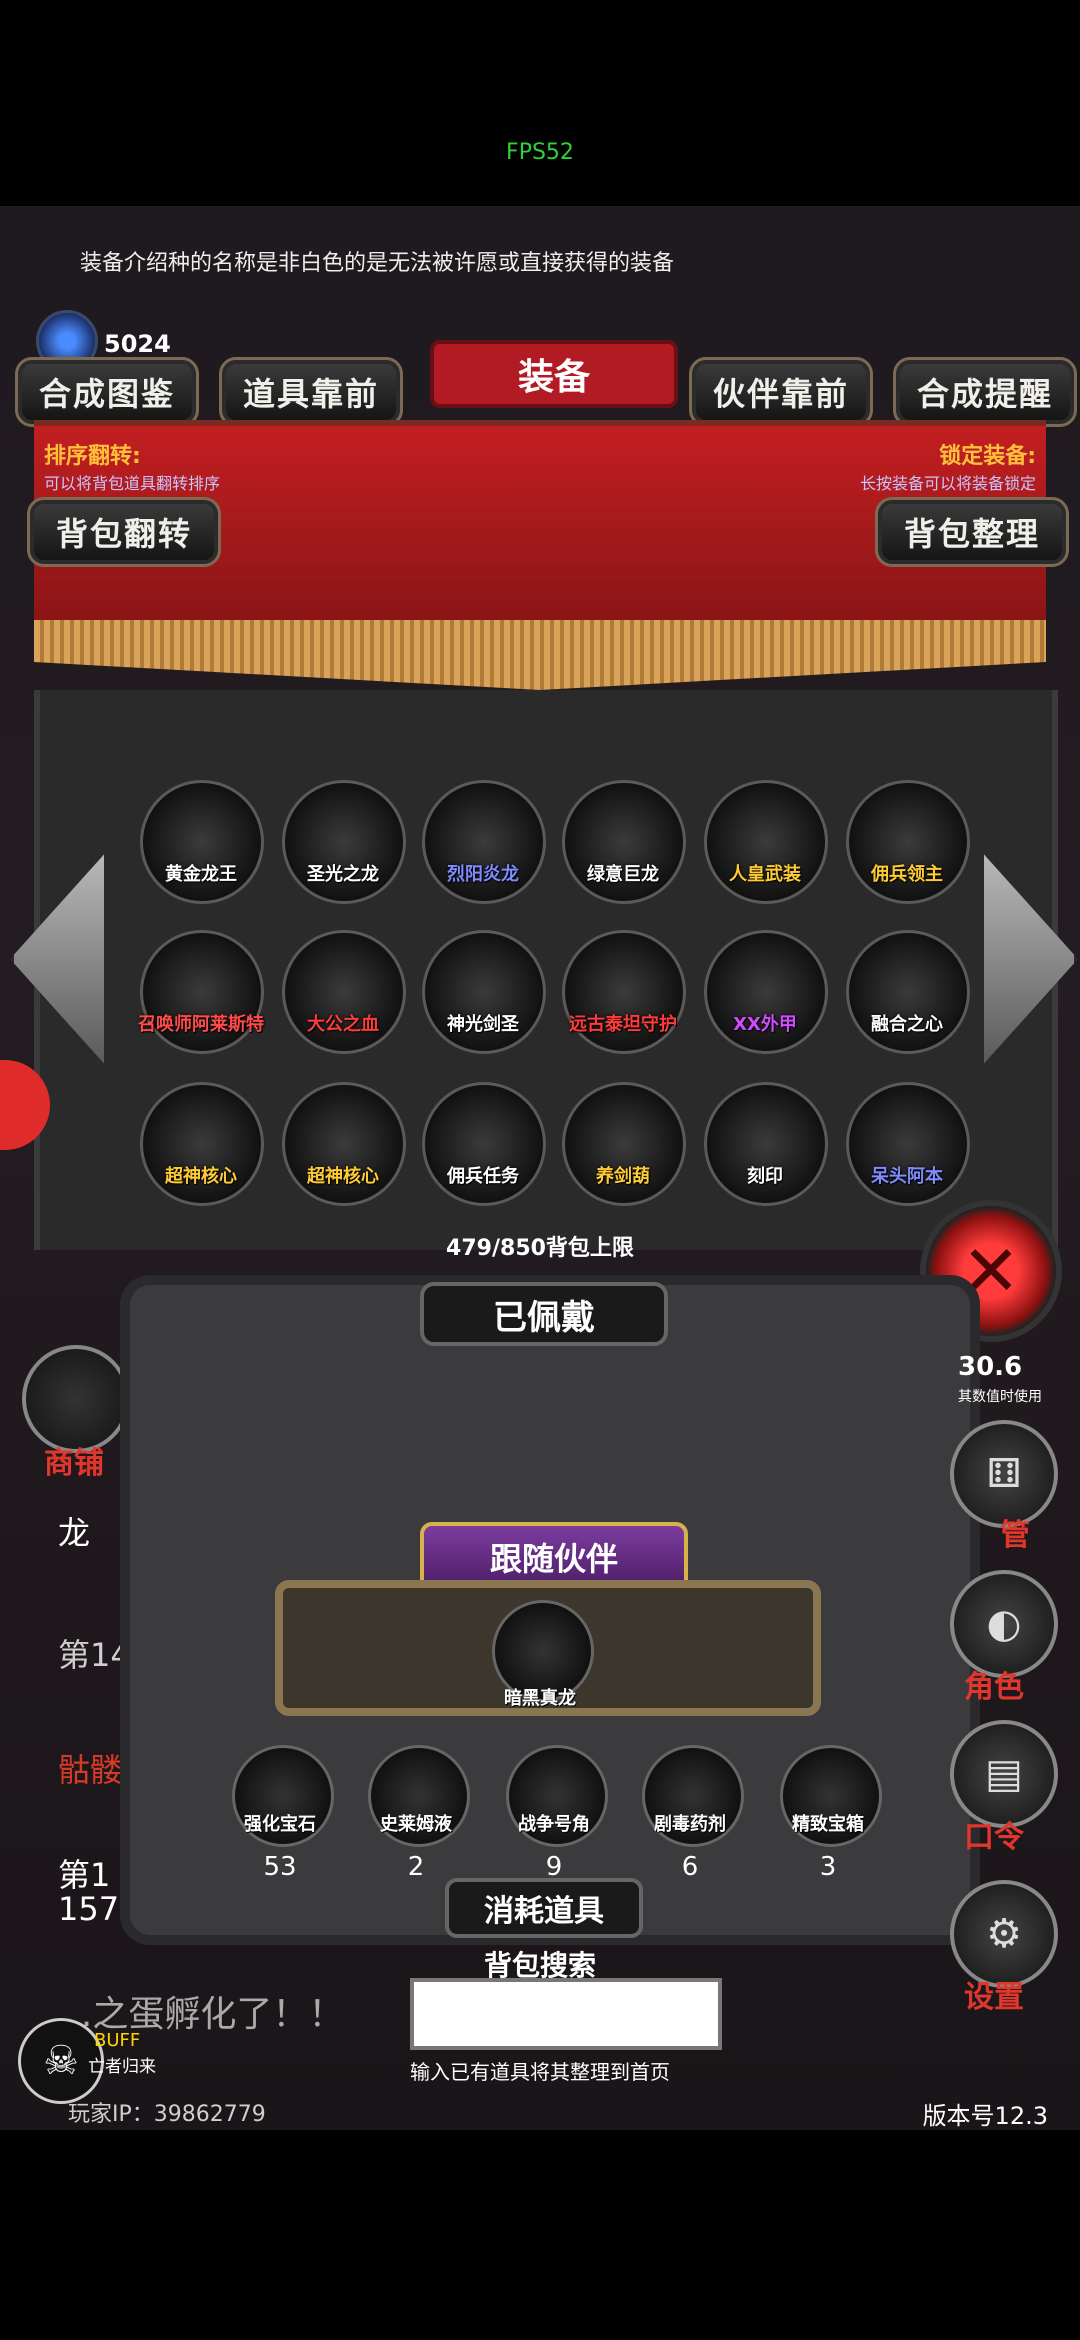 This screenshot has width=1080, height=2340. Describe the element at coordinates (124, 532) in the screenshot. I see `bag-flip-button: 背包翻转` at that location.